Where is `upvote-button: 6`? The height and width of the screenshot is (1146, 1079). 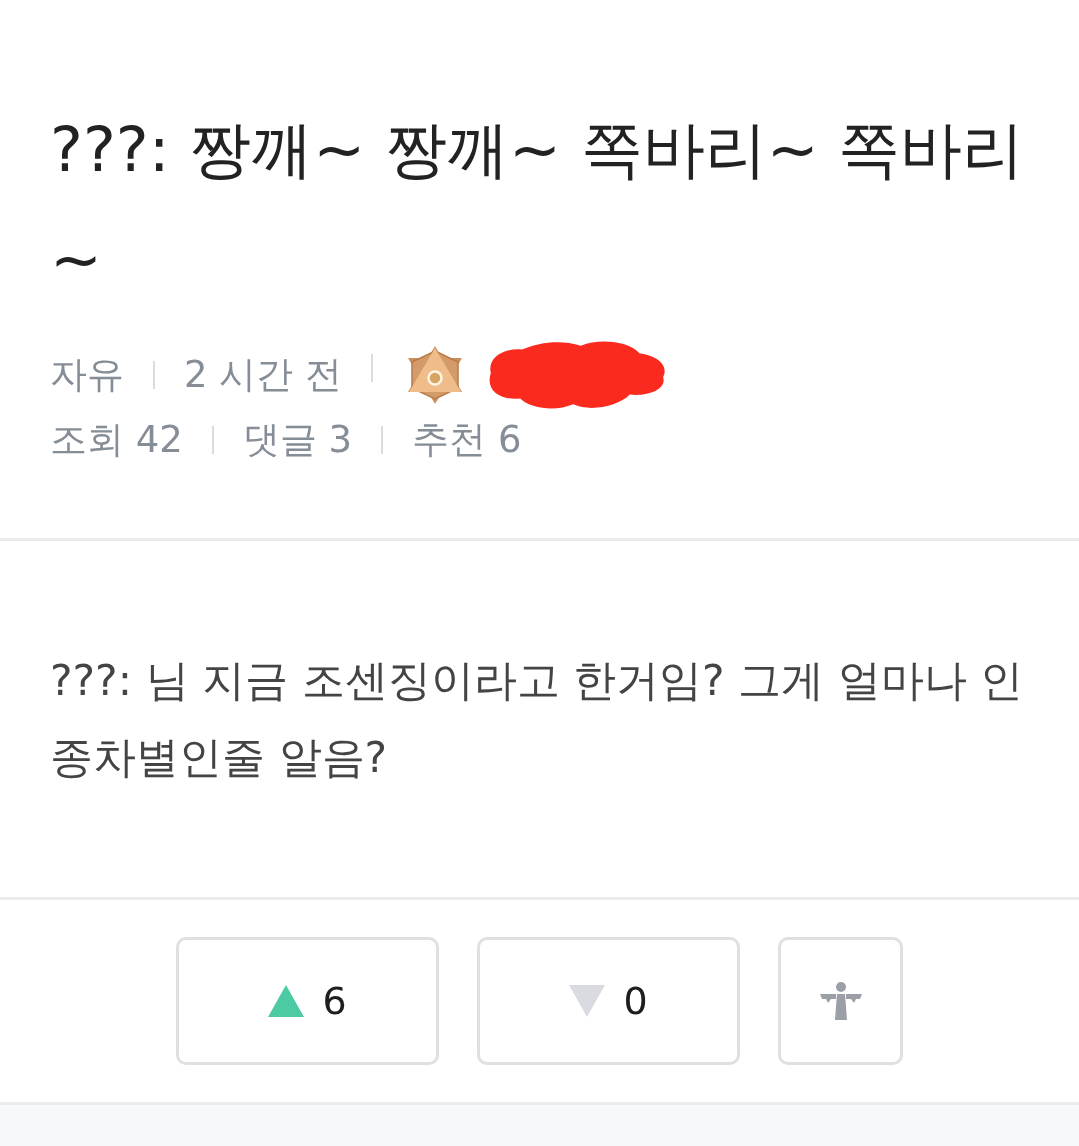 upvote-button: 6 is located at coordinates (307, 1001).